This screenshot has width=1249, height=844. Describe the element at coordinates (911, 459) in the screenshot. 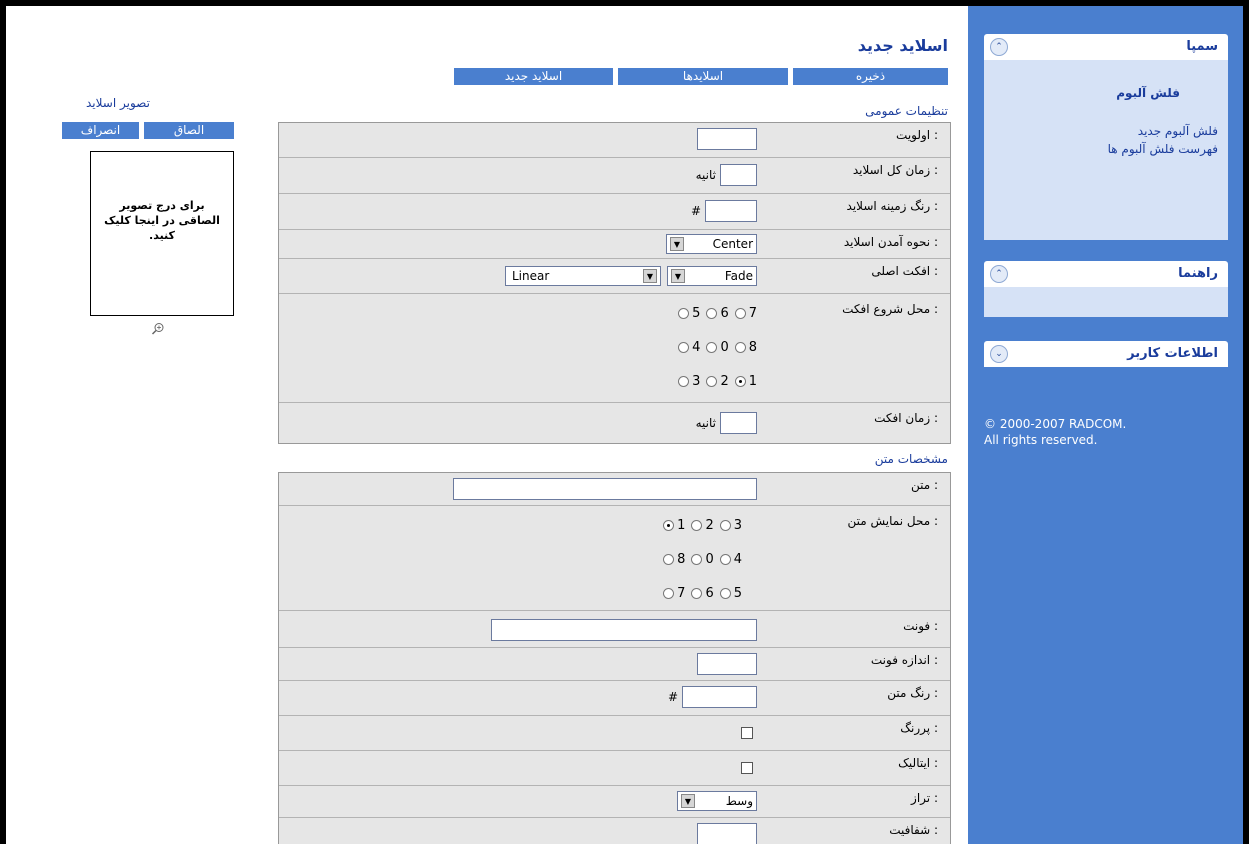

I see `section-title-text: مشخصات متن` at that location.